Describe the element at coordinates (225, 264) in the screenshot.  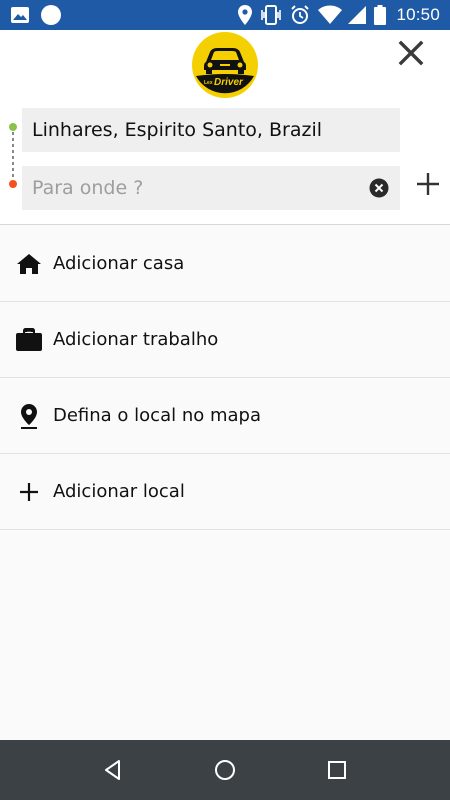
I see `add-home-item: Adicionar casa` at that location.